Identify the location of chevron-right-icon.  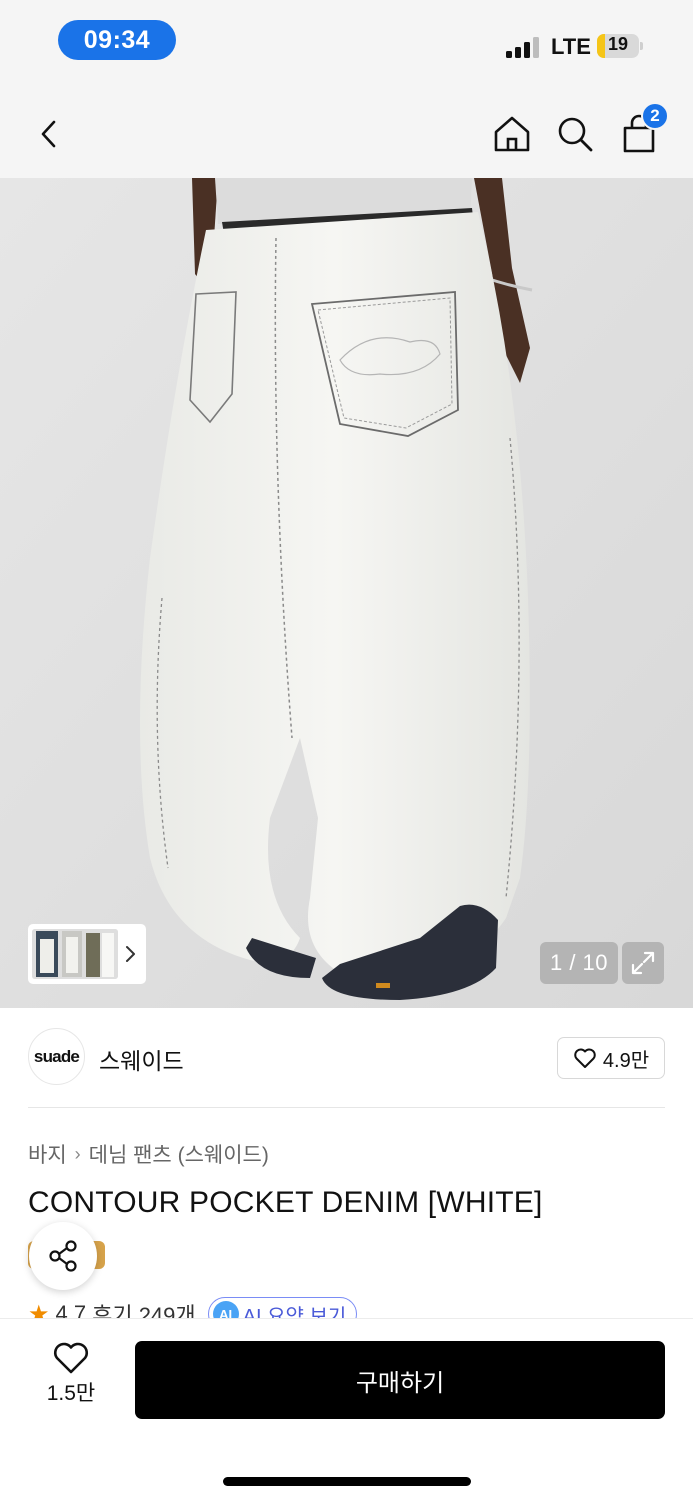
(130, 954).